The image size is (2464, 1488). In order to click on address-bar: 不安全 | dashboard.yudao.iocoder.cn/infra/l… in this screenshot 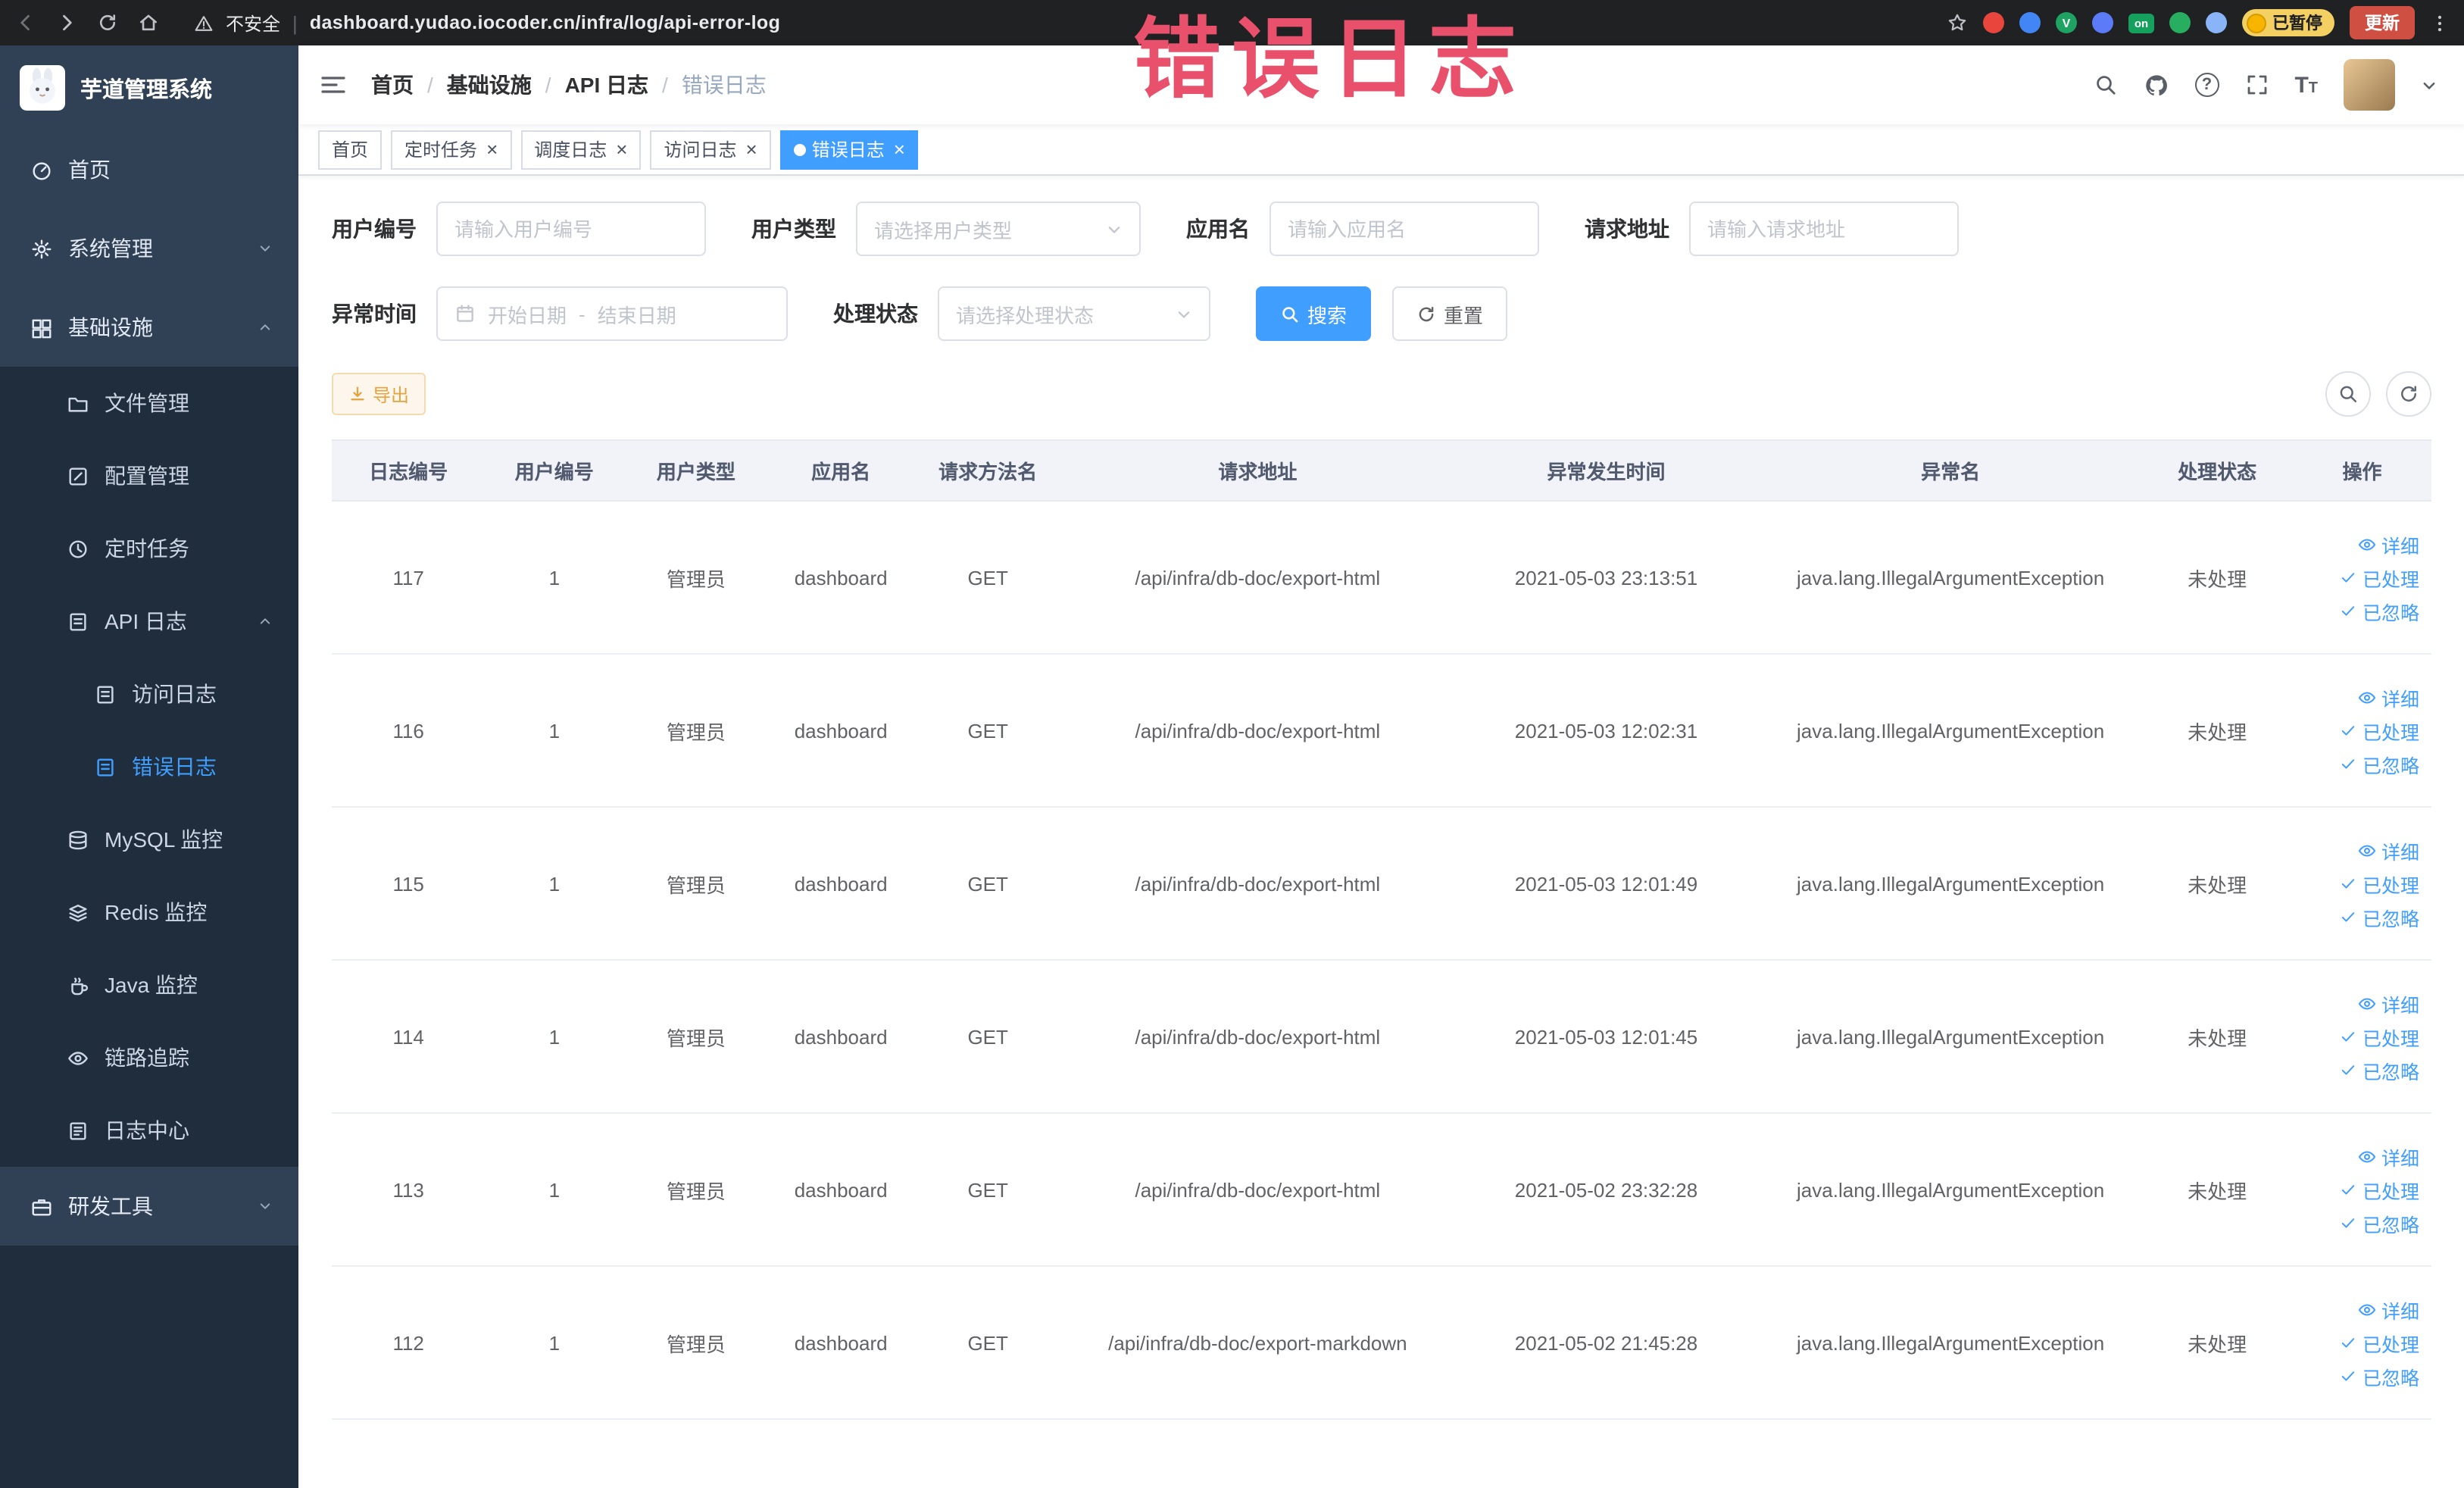, I will do `click(1060, 23)`.